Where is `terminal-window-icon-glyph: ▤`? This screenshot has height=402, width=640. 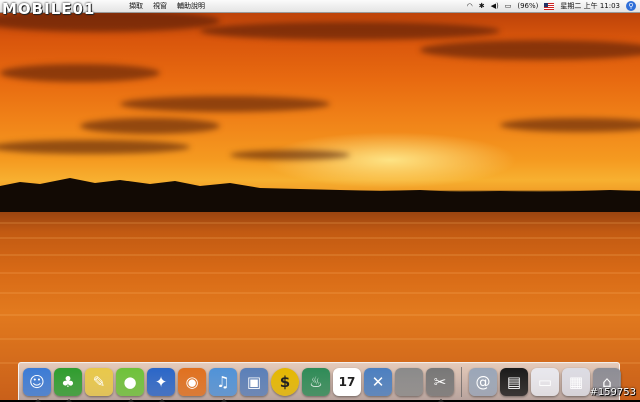 terminal-window-icon-glyph: ▤ is located at coordinates (514, 381).